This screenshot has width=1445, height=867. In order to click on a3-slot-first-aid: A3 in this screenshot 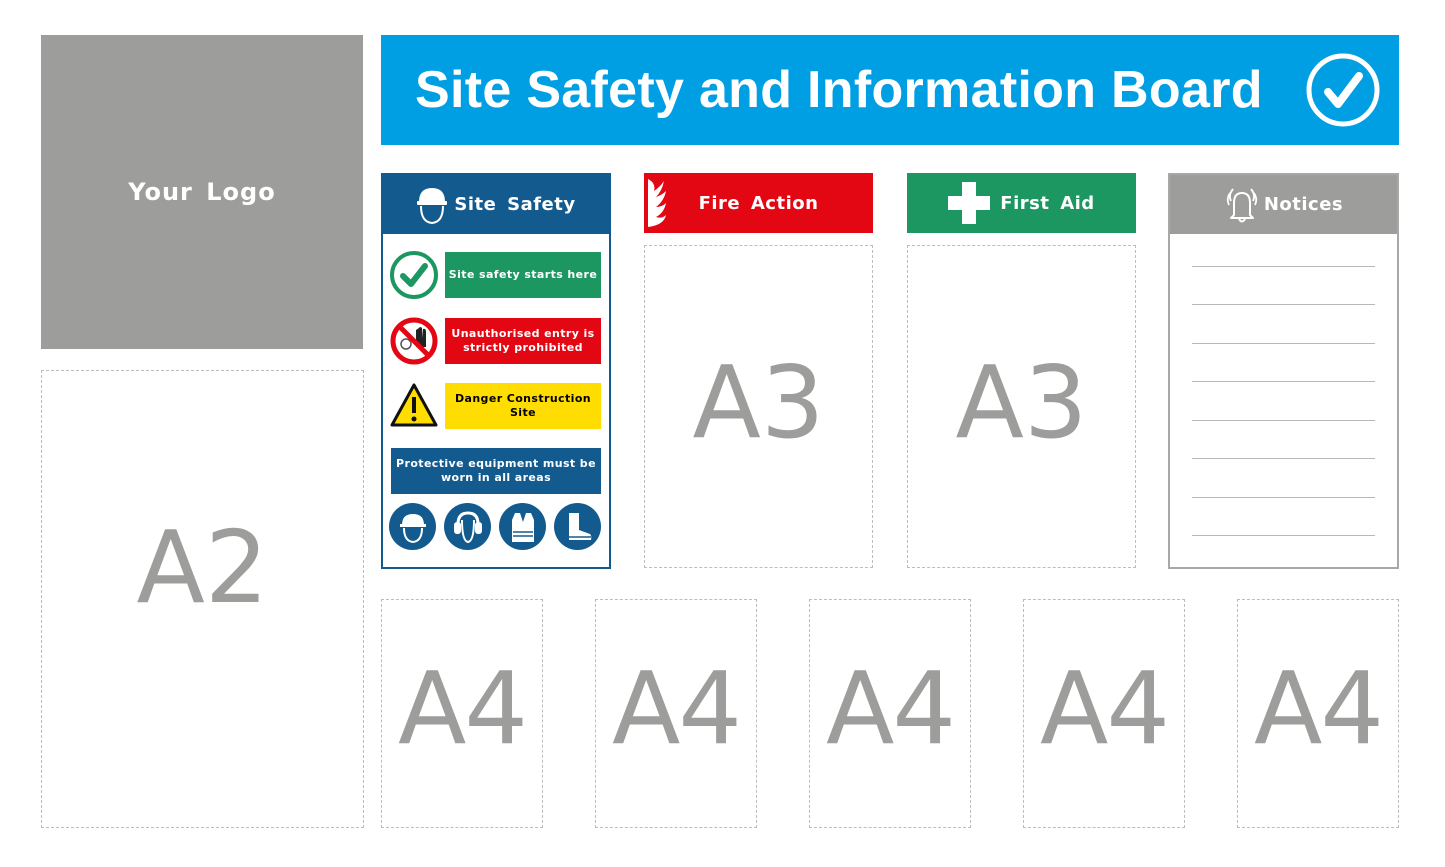, I will do `click(1021, 406)`.